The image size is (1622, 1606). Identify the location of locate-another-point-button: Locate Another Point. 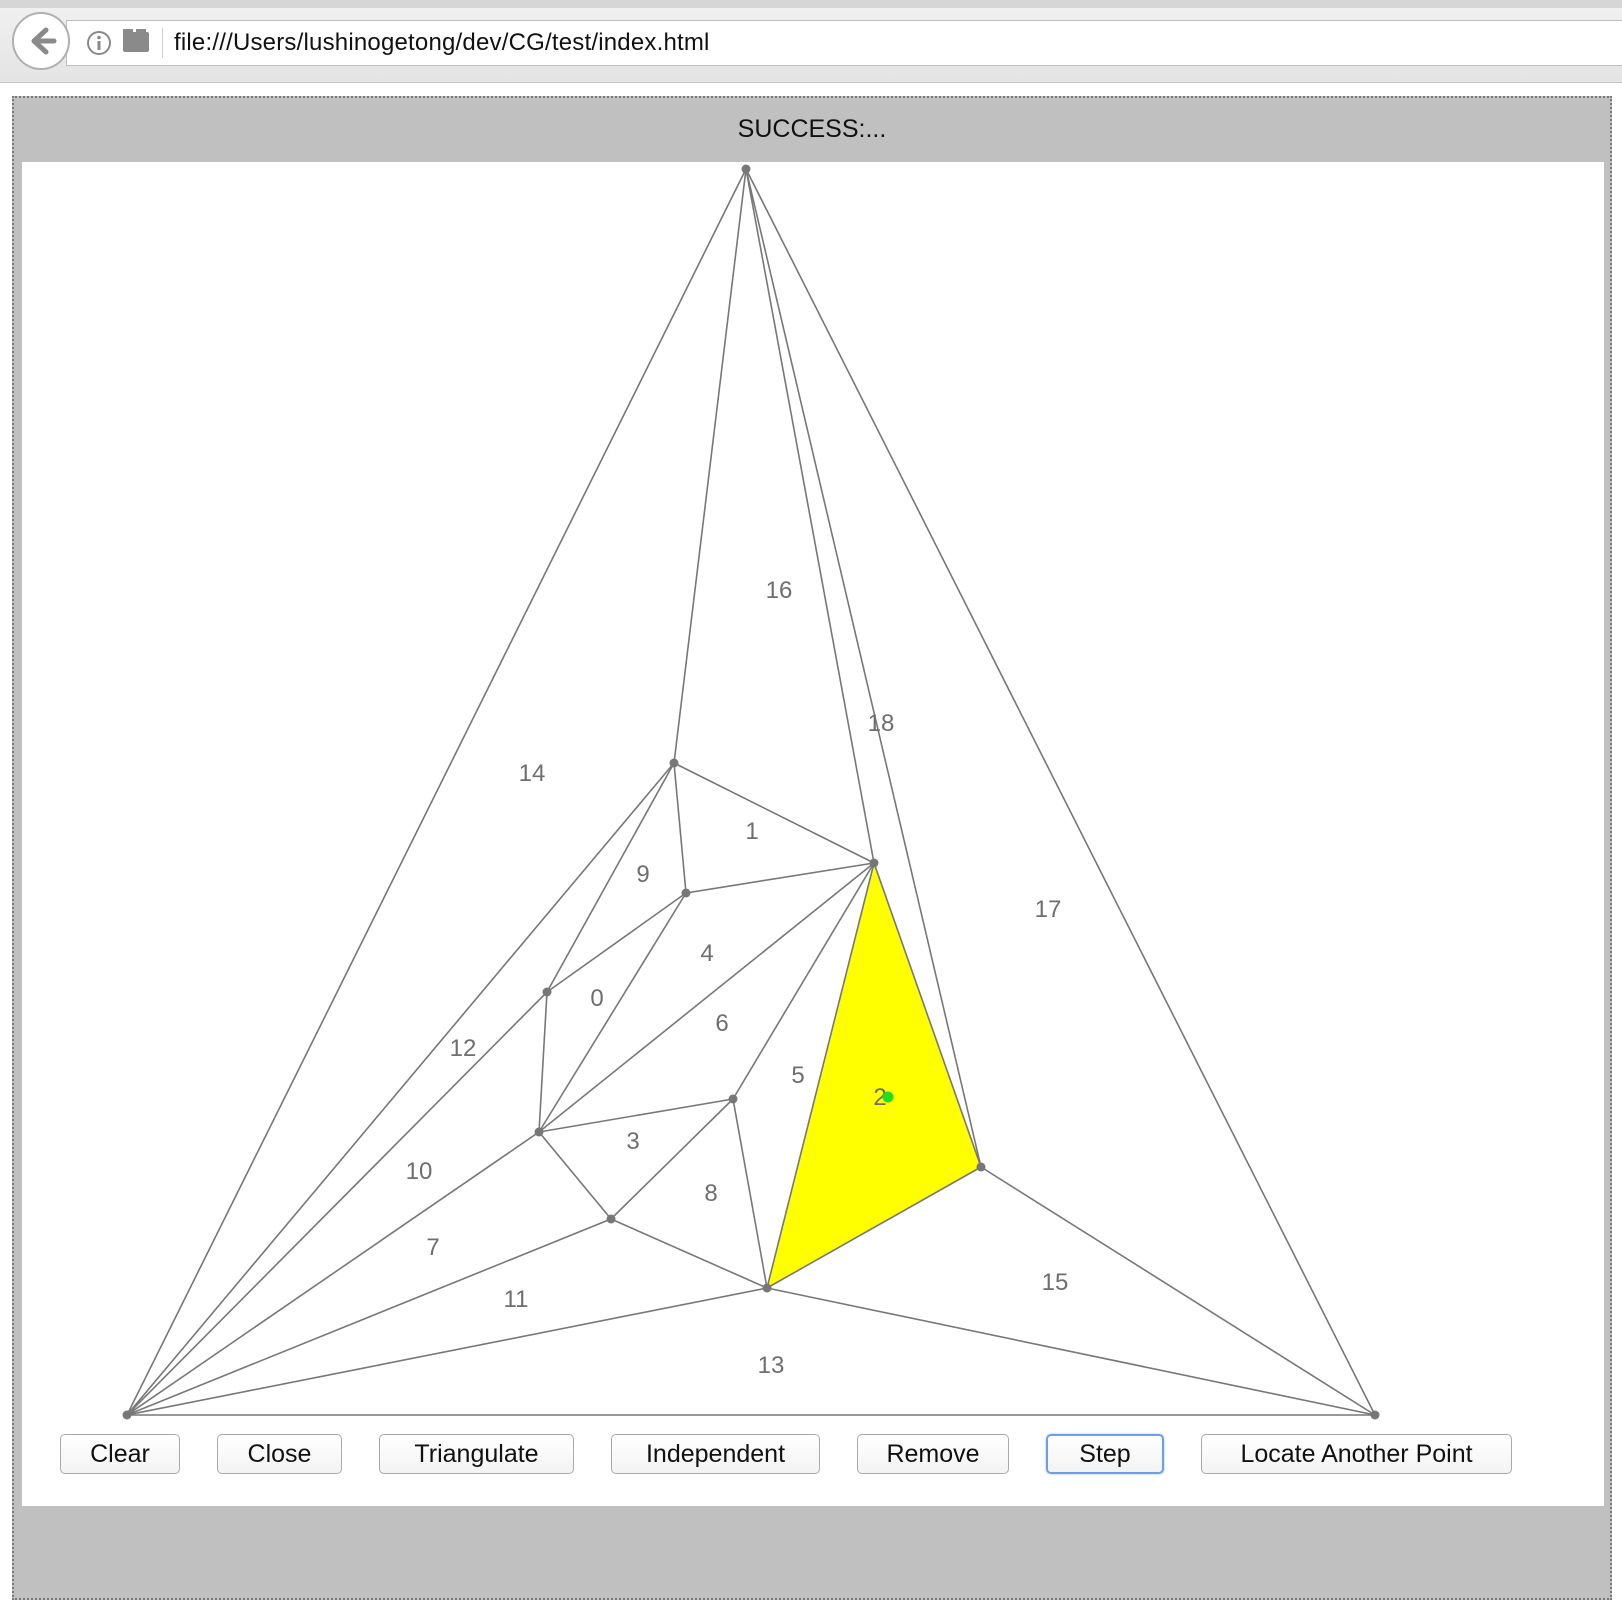
(1356, 1454).